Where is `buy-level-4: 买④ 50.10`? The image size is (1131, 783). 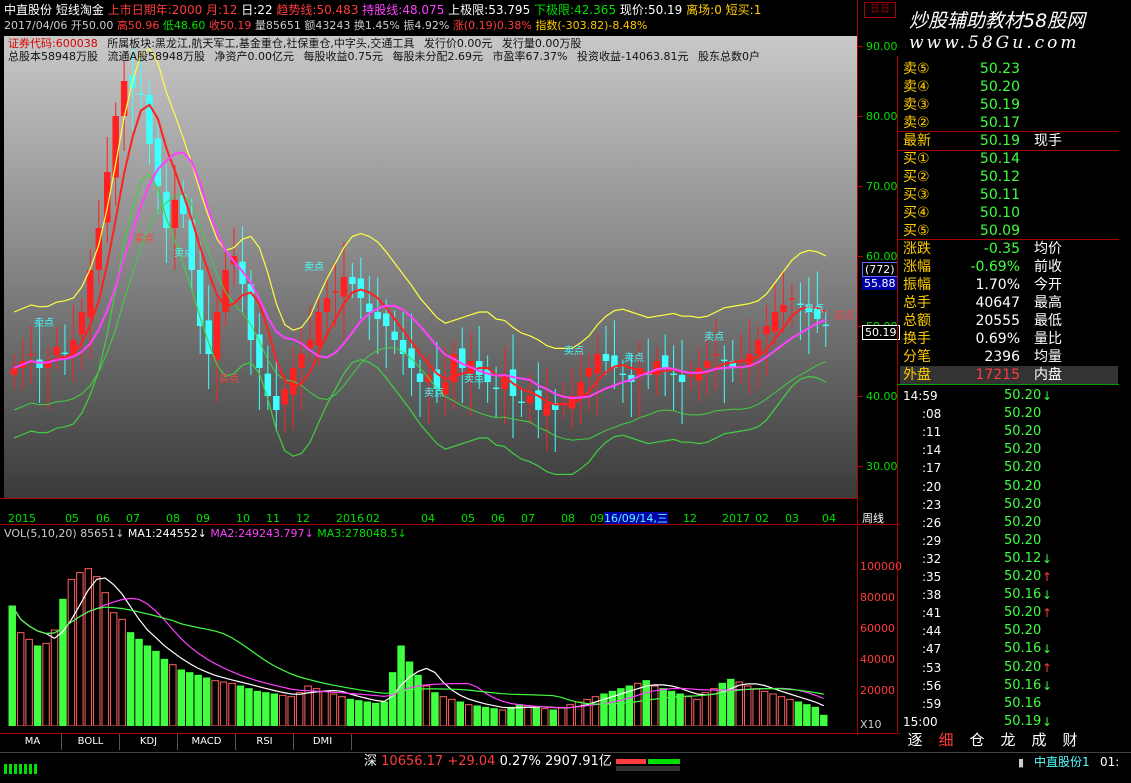
buy-level-4: 买④ 50.10 is located at coordinates (1009, 213).